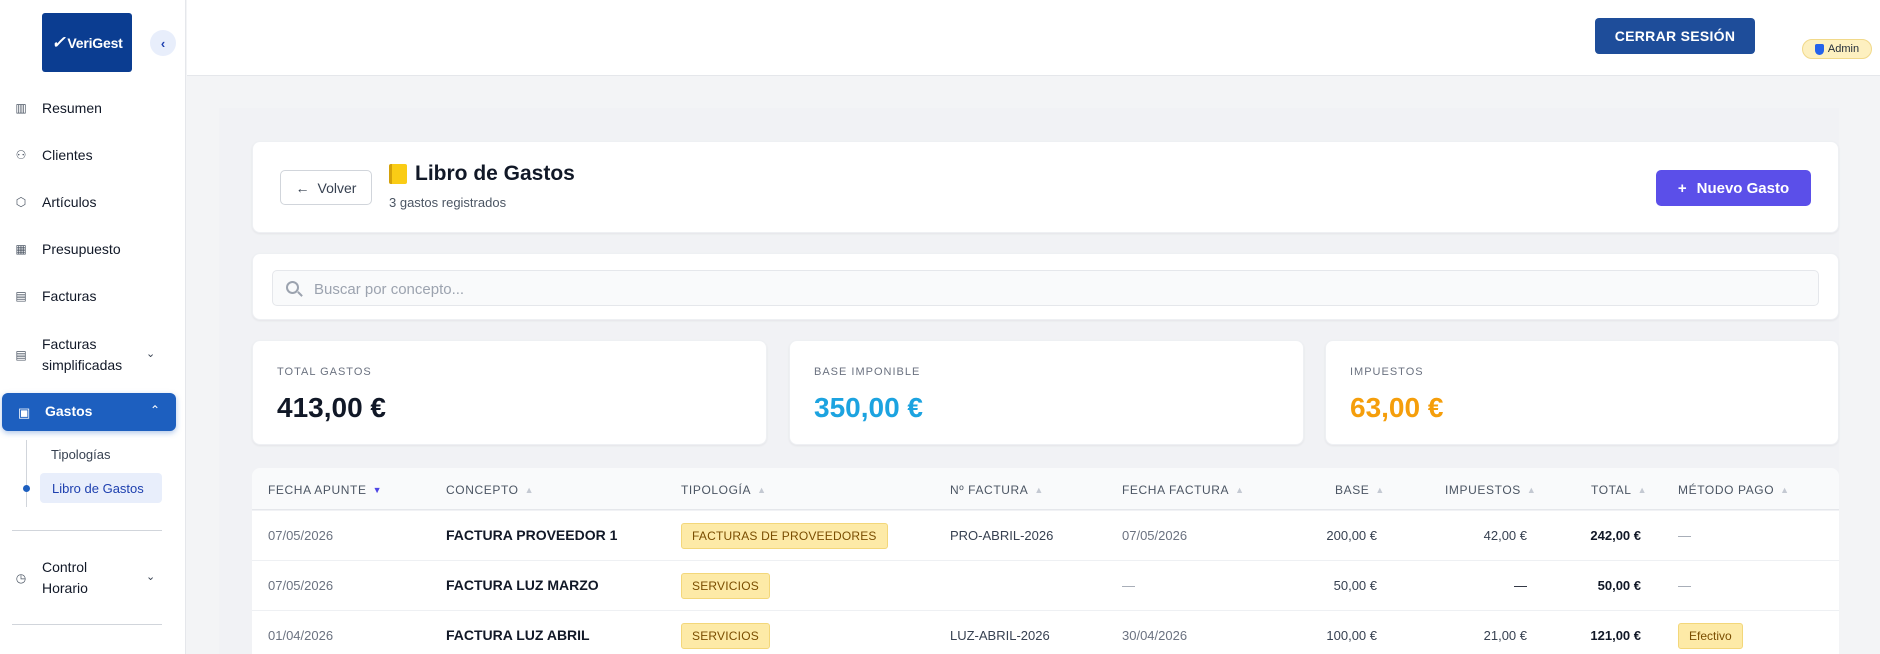  Describe the element at coordinates (1710, 636) in the screenshot. I see `payment-method-badge: Efectivo` at that location.